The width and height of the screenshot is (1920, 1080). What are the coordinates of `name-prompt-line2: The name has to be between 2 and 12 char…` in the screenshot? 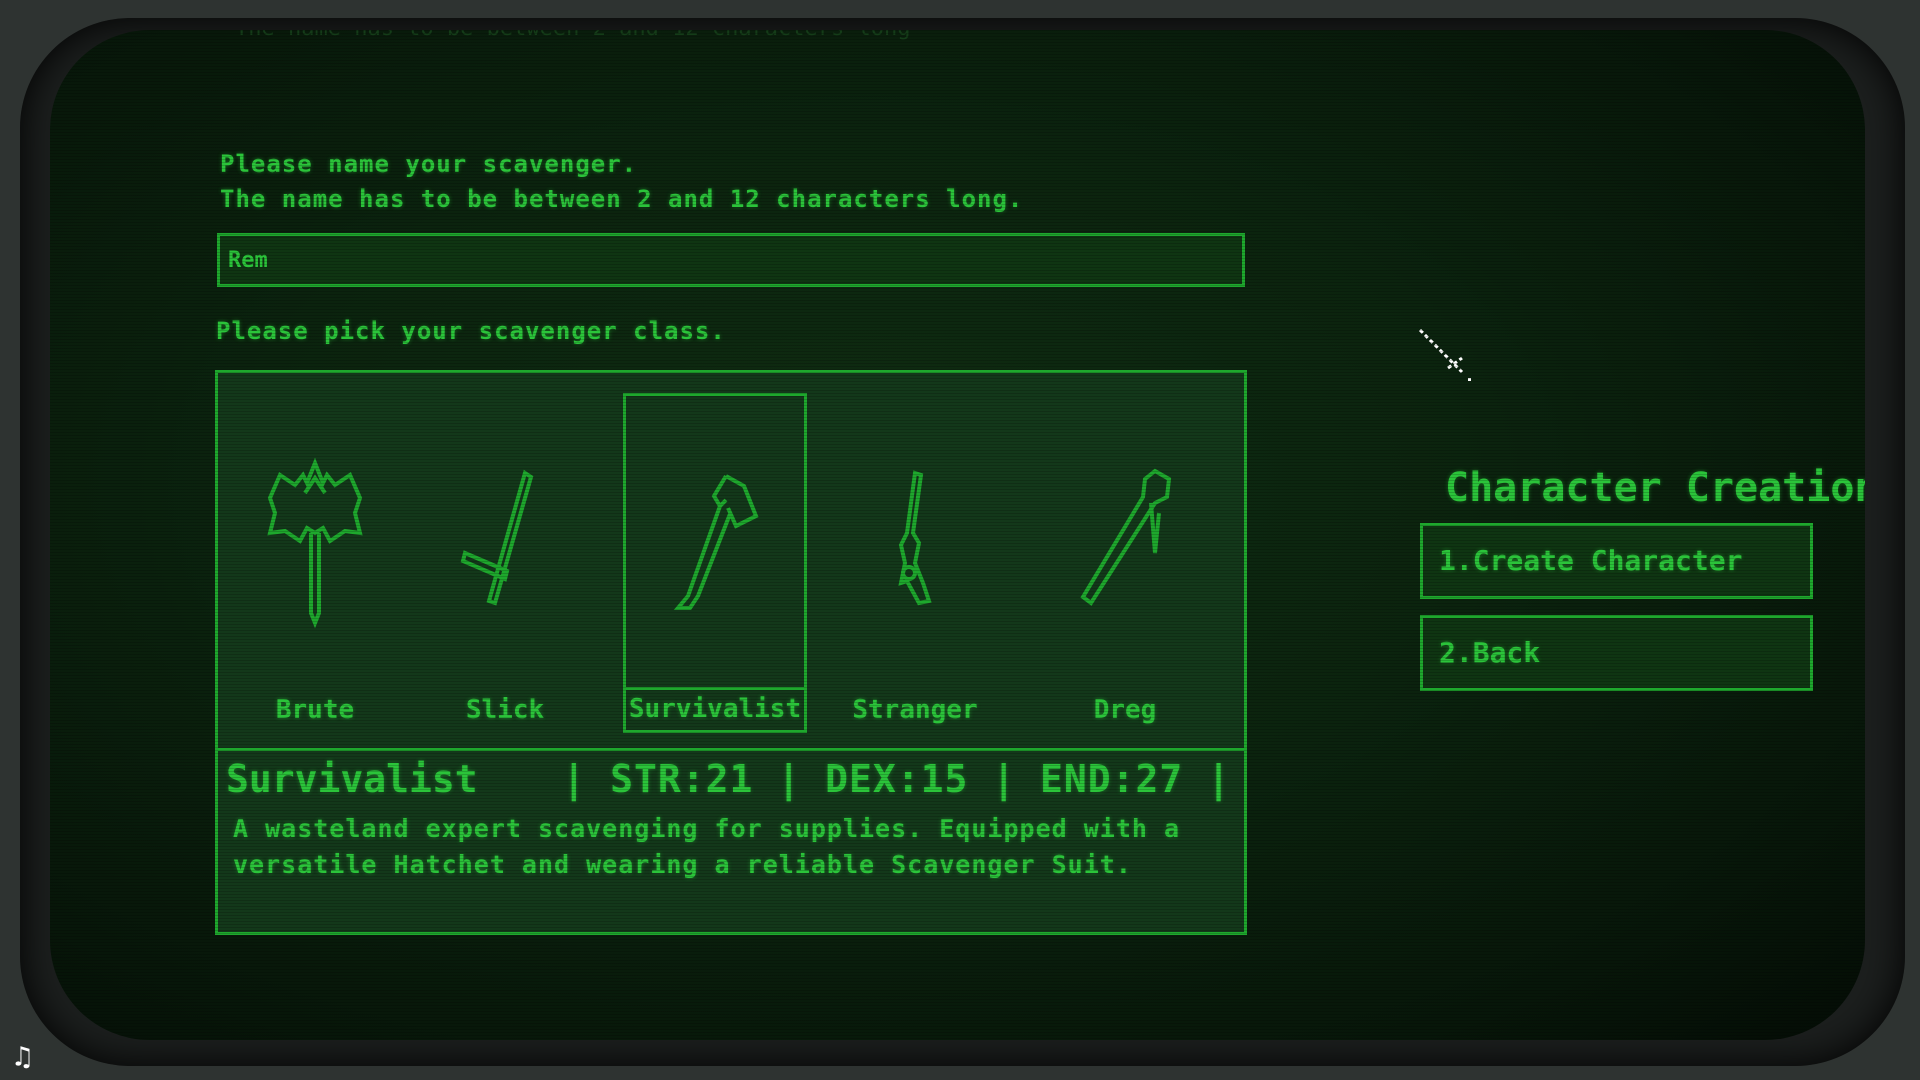 It's located at (622, 199).